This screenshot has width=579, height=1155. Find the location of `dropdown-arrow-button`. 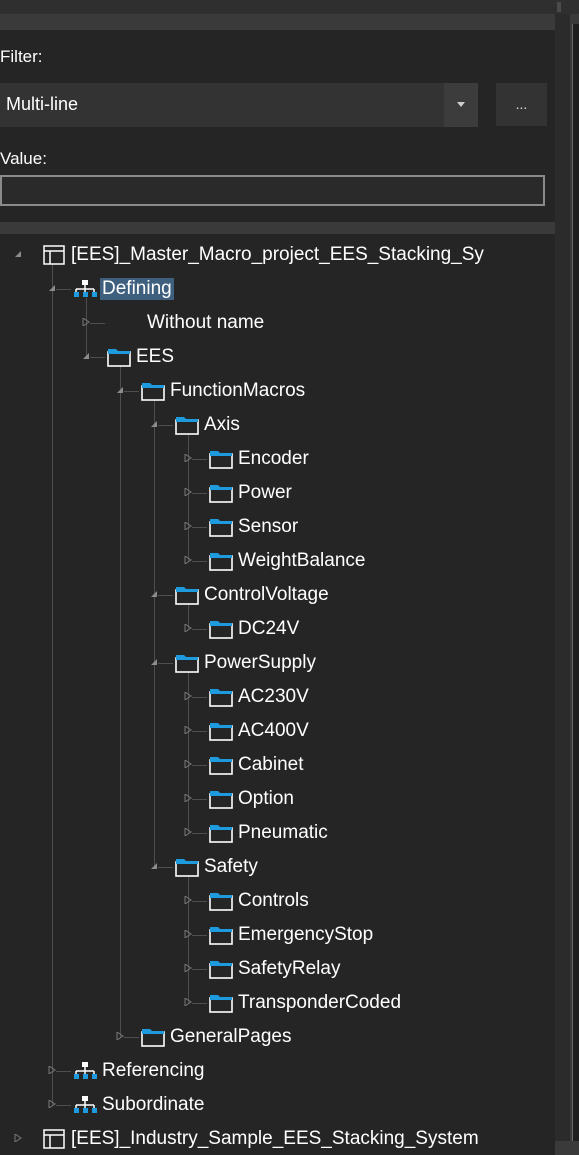

dropdown-arrow-button is located at coordinates (461, 105).